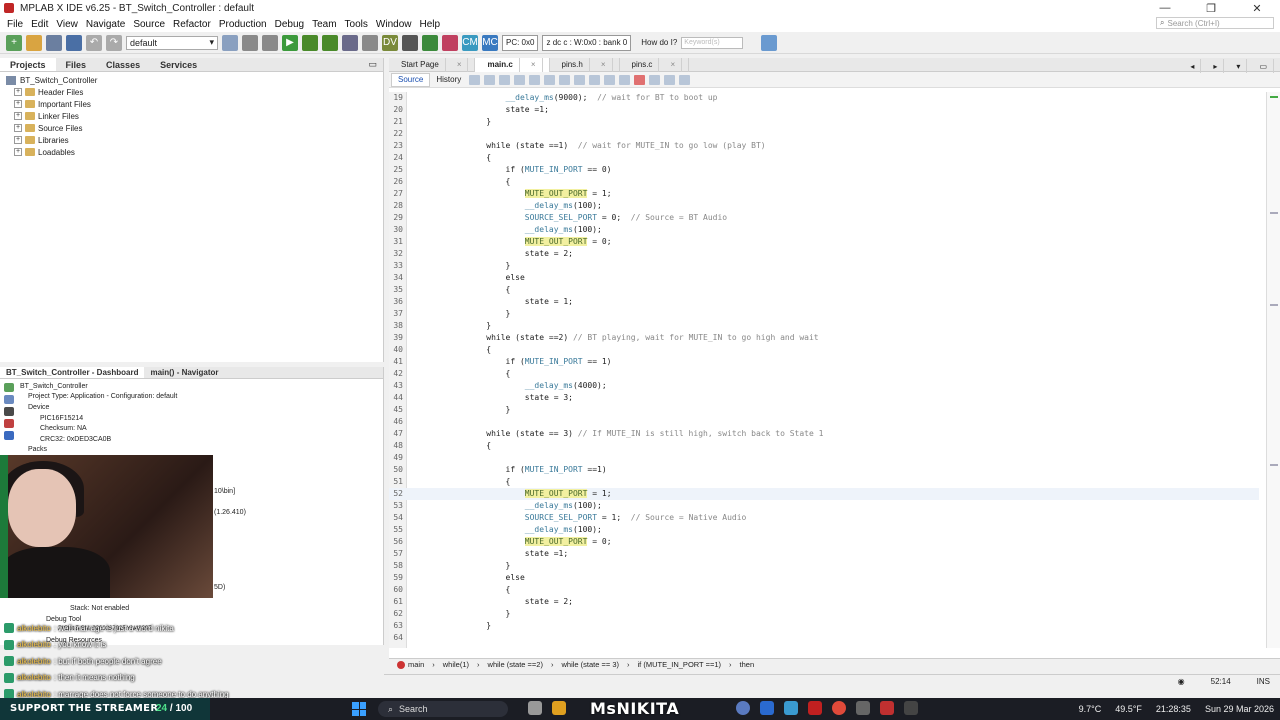 The width and height of the screenshot is (1280, 720). I want to click on close-button: ✕, so click(1257, 8).